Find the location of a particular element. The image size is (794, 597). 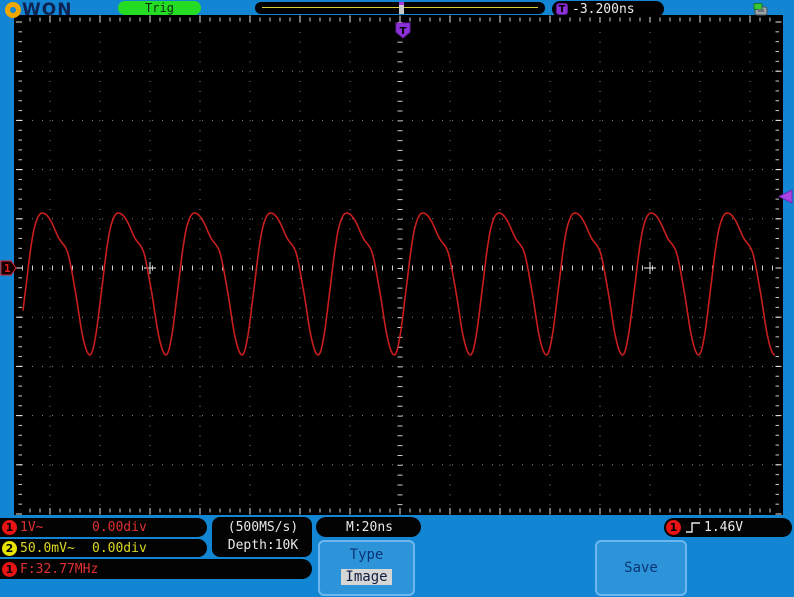

memory-depth: Depth:10K is located at coordinates (263, 545).